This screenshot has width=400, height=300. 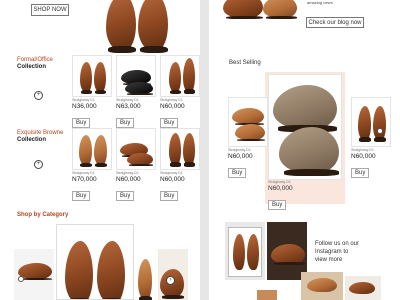 I want to click on instagram-cta: Follow us on our Instagram to view more, so click(x=337, y=252).